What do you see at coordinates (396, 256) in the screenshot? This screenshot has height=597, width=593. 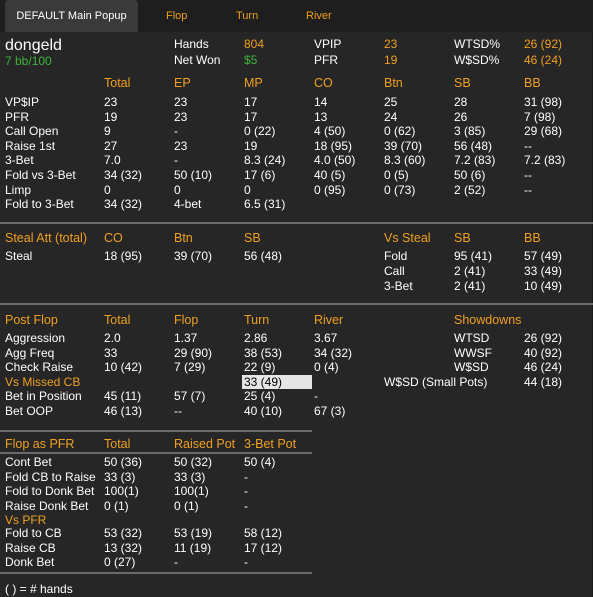 I see `vs-steal-row-label: Fold` at bounding box center [396, 256].